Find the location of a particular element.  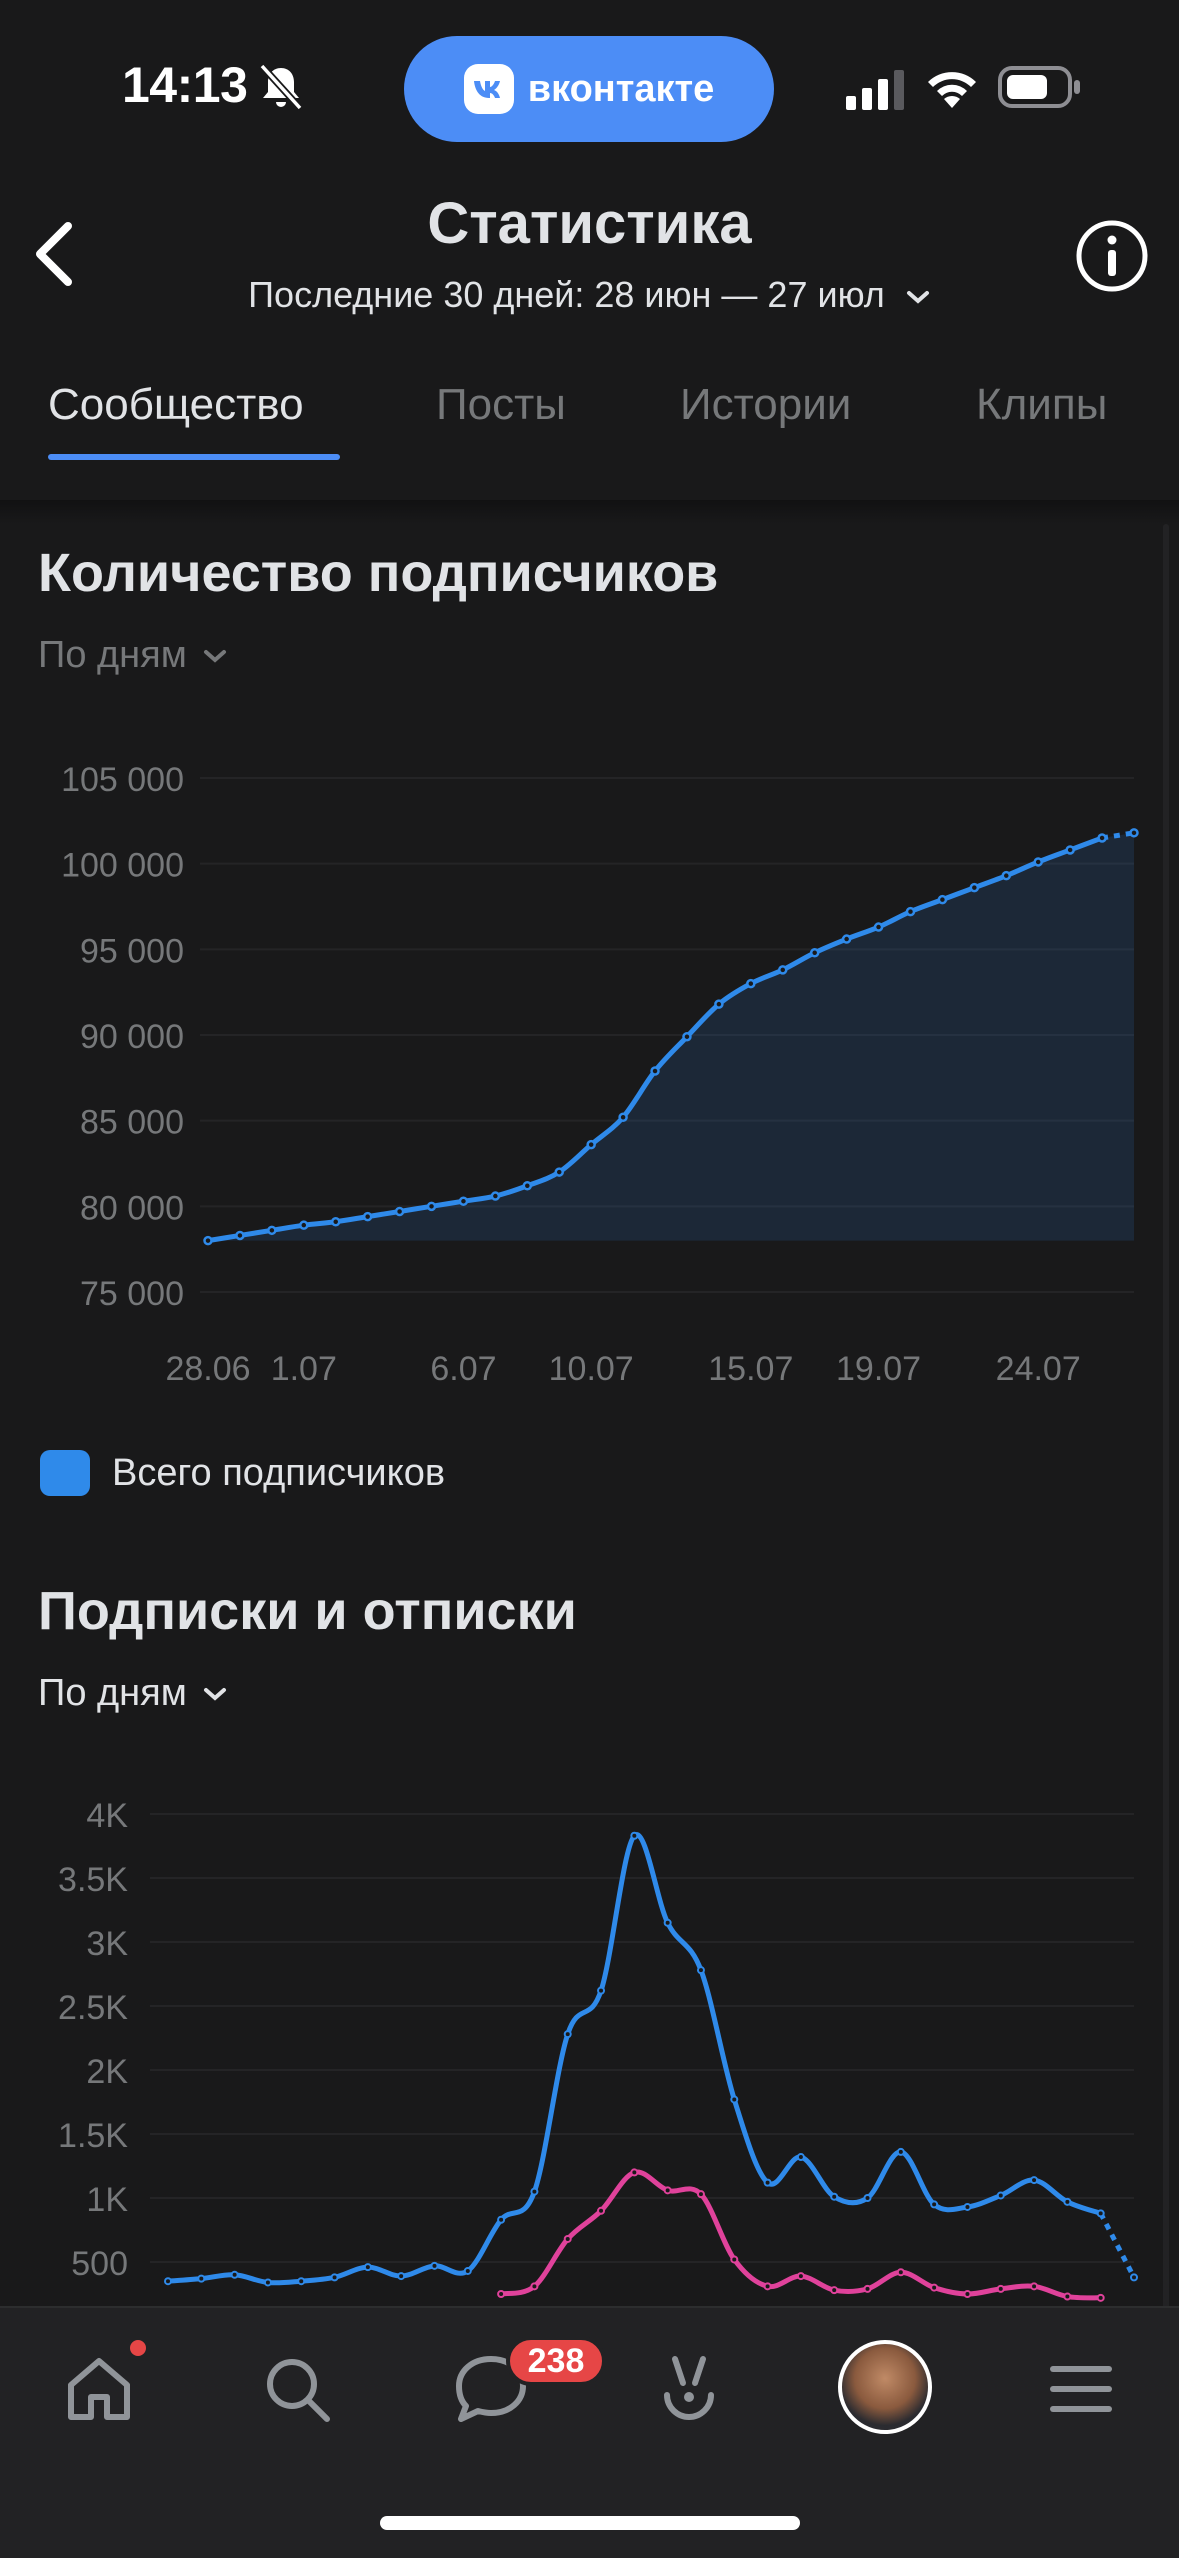

tab-clips: Клипы is located at coordinates (1041, 405).